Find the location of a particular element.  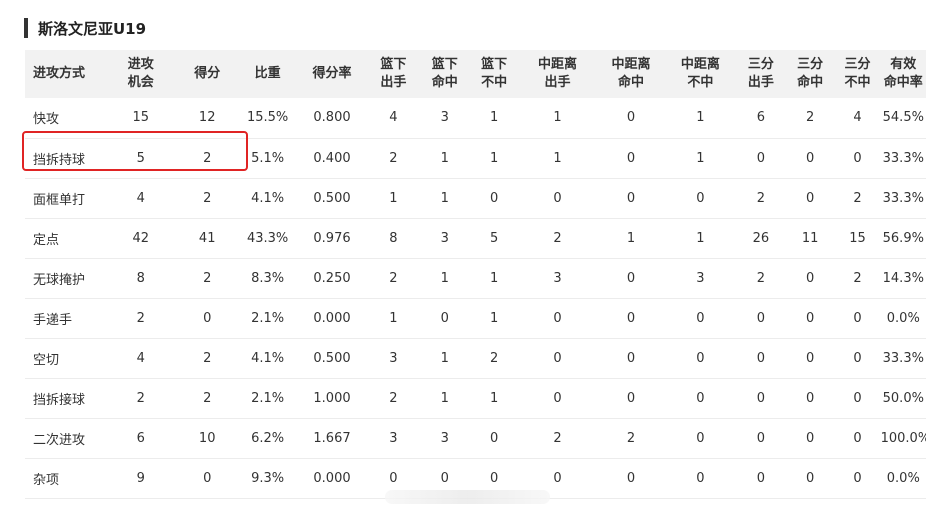

table-row: 空切 4 2 4.1% 0.500 3 1 2 0 0 0 0 0 0 33.3% is located at coordinates (475, 358).